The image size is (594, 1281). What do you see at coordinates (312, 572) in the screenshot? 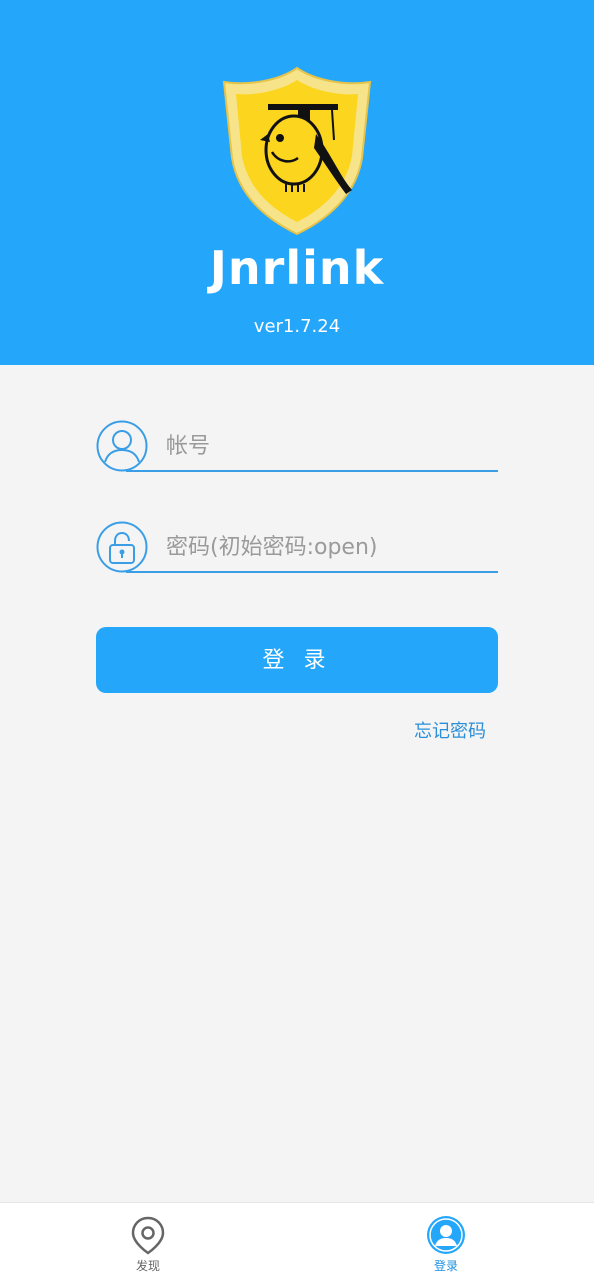
I see `password-underline` at bounding box center [312, 572].